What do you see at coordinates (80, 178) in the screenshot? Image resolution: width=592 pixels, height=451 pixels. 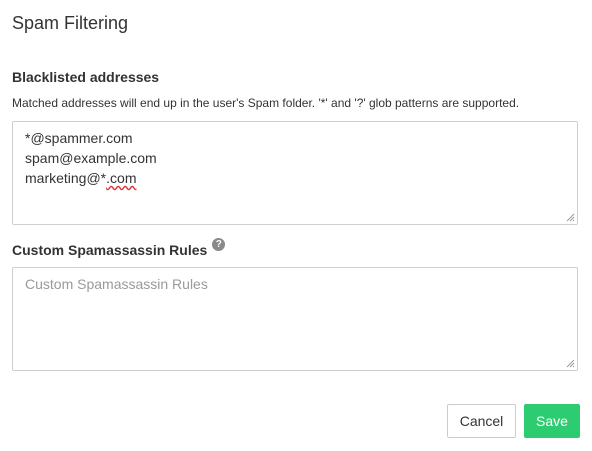 I see `spellcheck-flagged-text: marketing@*.com` at bounding box center [80, 178].